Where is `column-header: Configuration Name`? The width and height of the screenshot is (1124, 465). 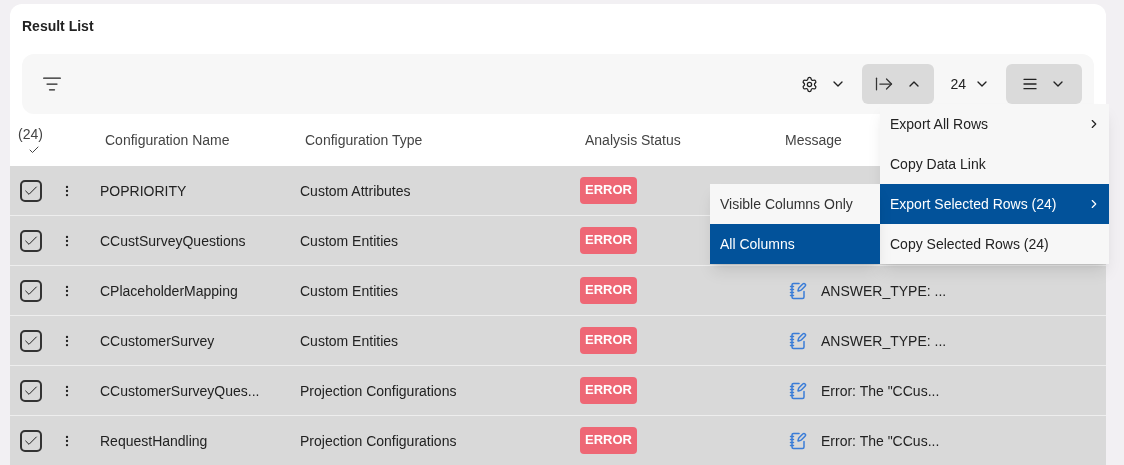
column-header: Configuration Name is located at coordinates (198, 140).